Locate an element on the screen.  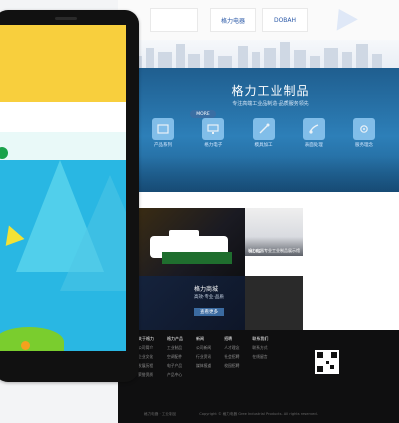
city-skyline is located at coordinates (258, 54).